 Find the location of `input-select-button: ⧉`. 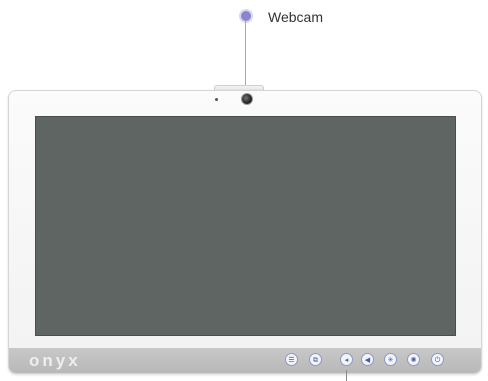

input-select-button: ⧉ is located at coordinates (315, 359).